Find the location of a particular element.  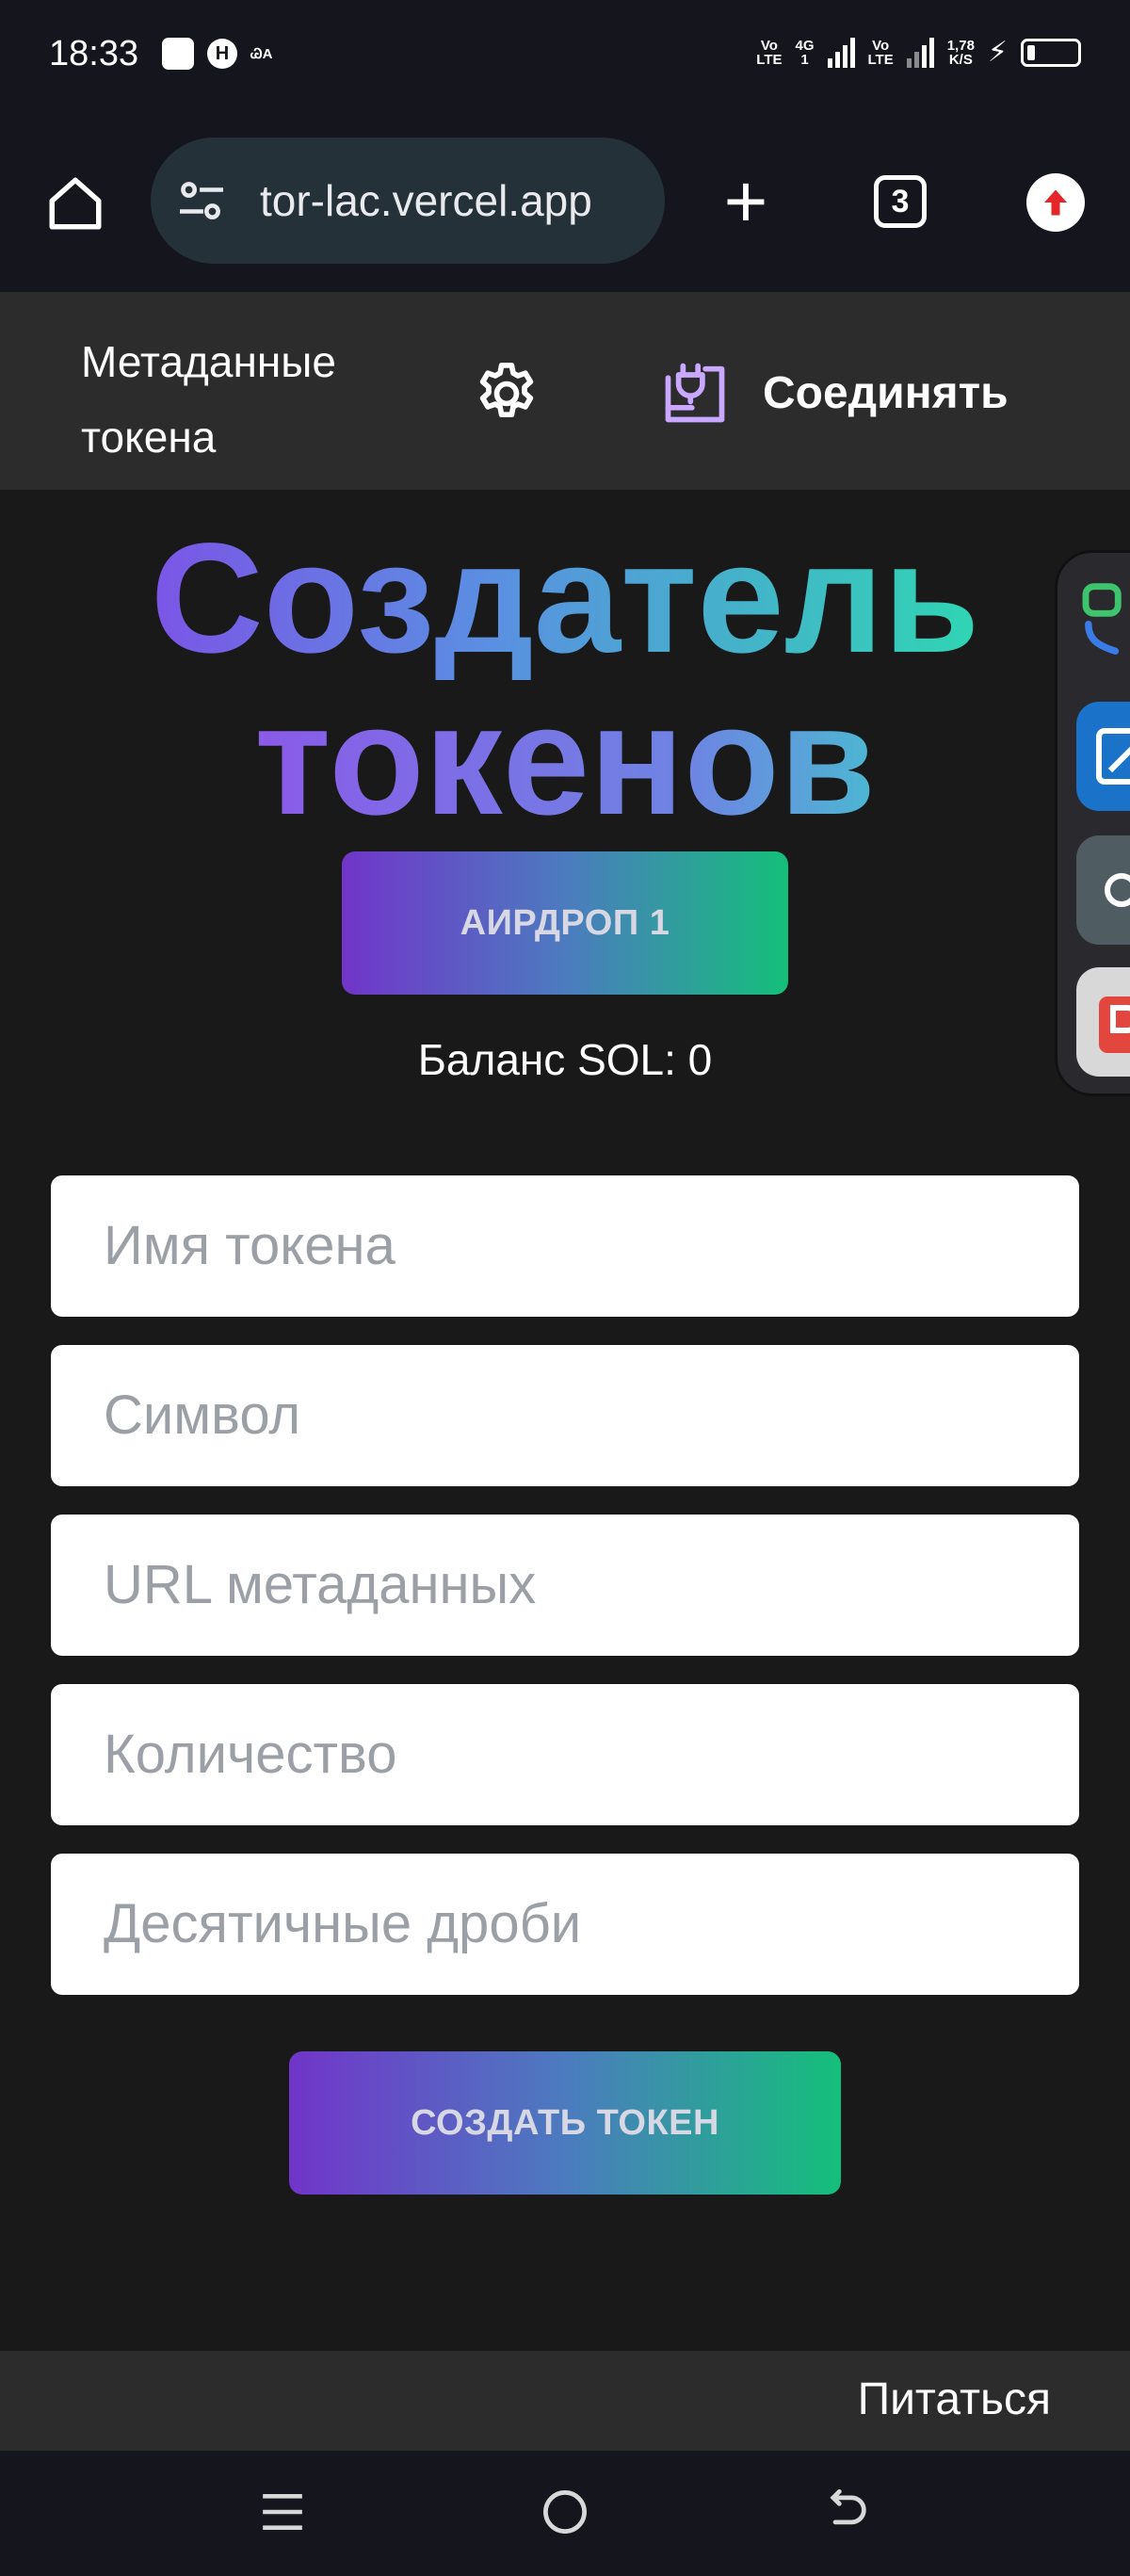

new-tab-button: + is located at coordinates (745, 203).